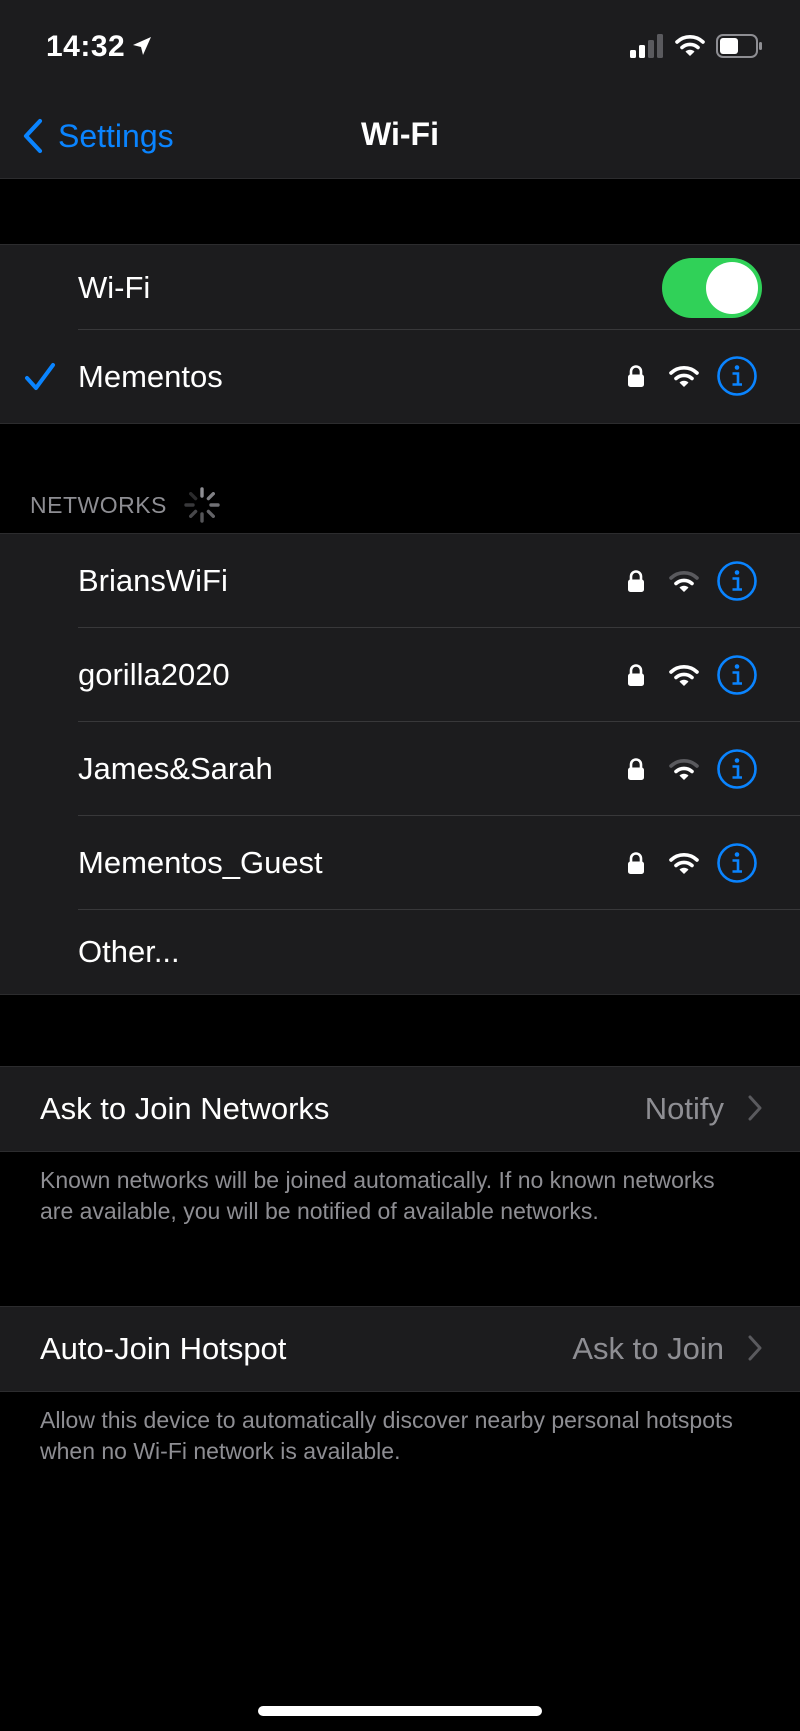 The width and height of the screenshot is (800, 1731). Describe the element at coordinates (98, 504) in the screenshot. I see `networks-header-label: NETWORKS` at that location.